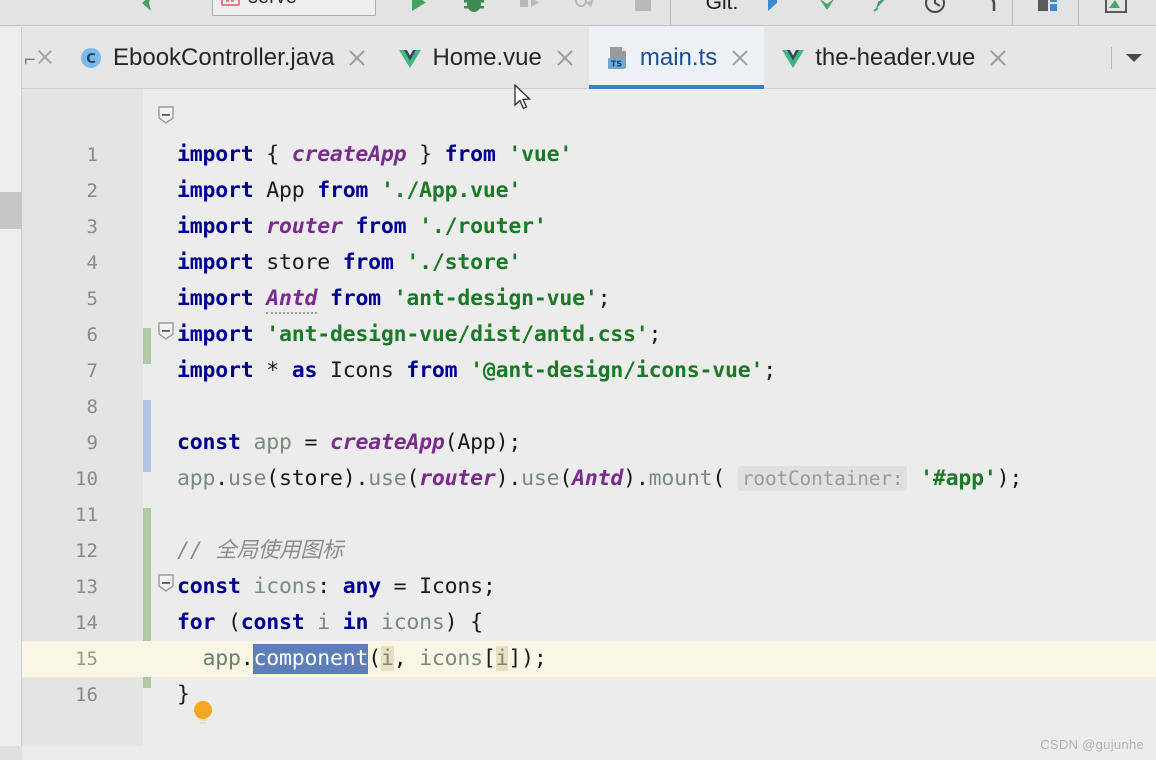 The width and height of the screenshot is (1156, 760). Describe the element at coordinates (349, 443) in the screenshot. I see `code-text: const app = createApp(App);` at that location.